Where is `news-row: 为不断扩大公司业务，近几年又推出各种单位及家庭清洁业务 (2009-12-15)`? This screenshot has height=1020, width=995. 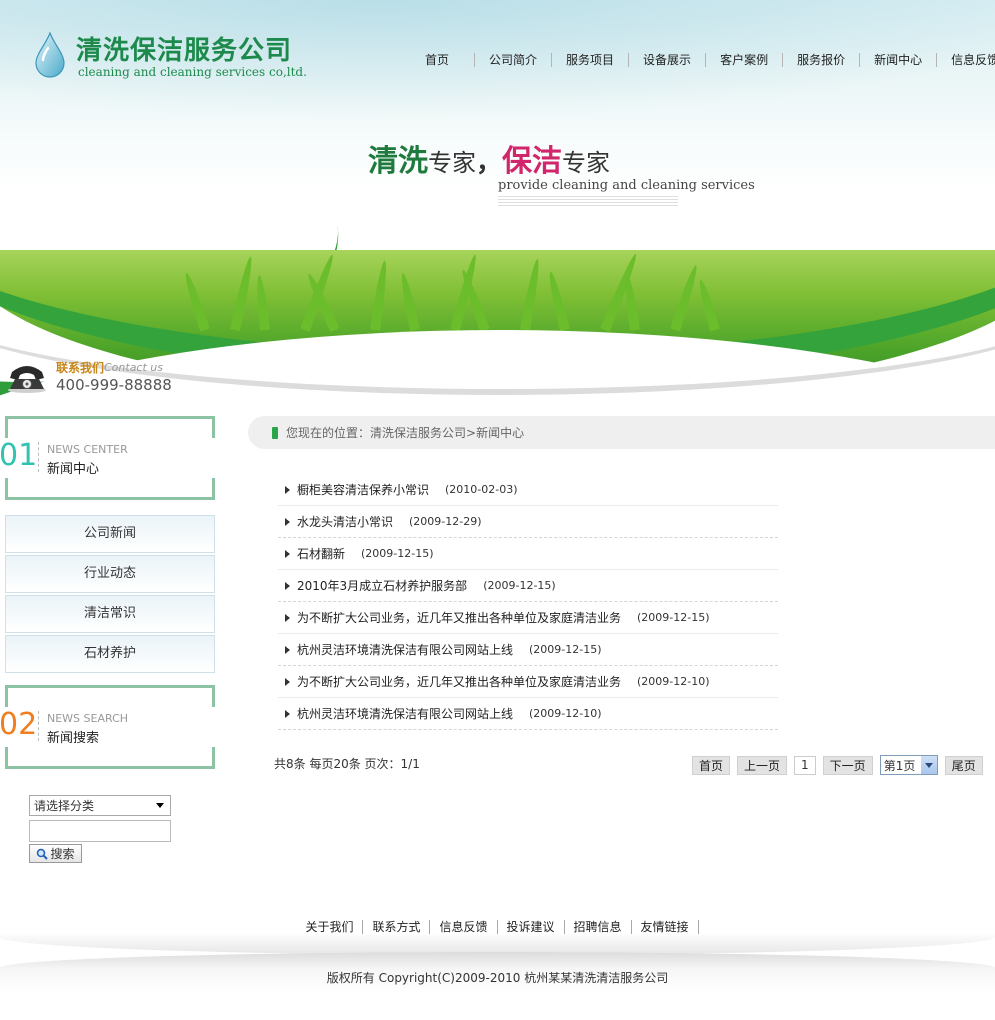 news-row: 为不断扩大公司业务，近几年又推出各种单位及家庭清洁业务 (2009-12-15) is located at coordinates (528, 618).